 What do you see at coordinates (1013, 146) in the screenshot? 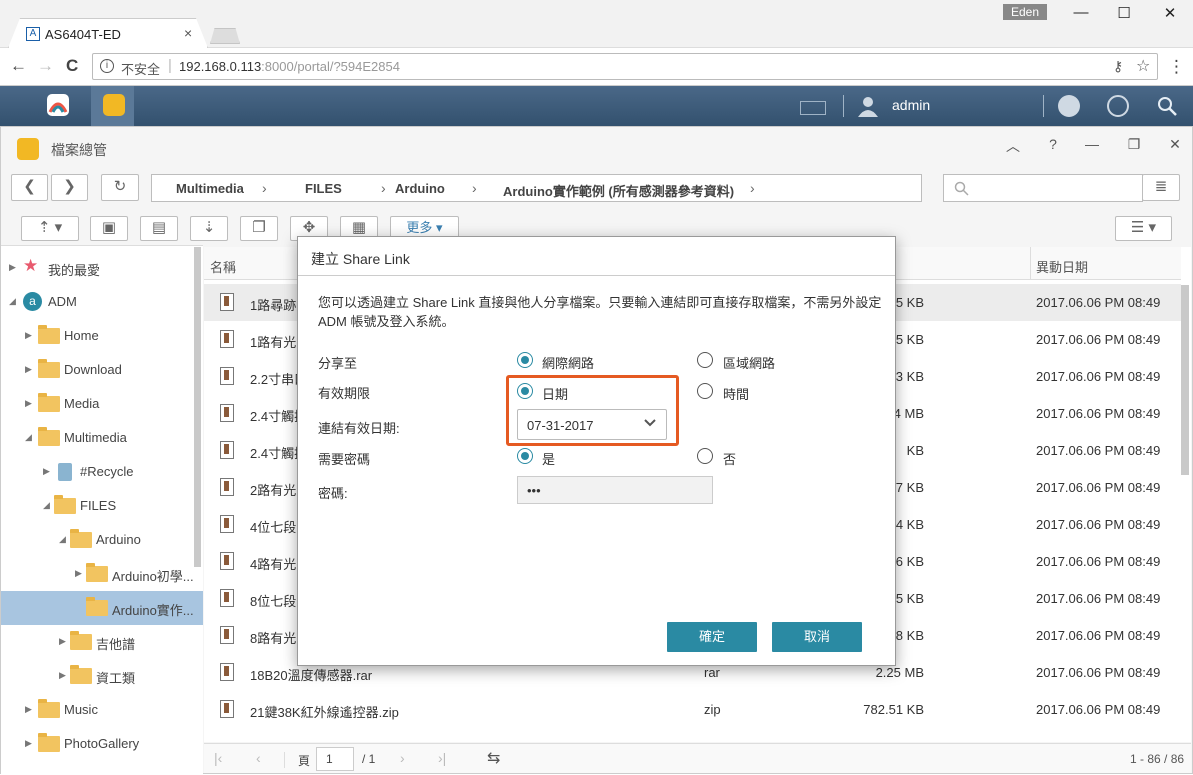
I see `window-collapse-icon: ︿` at bounding box center [1013, 146].